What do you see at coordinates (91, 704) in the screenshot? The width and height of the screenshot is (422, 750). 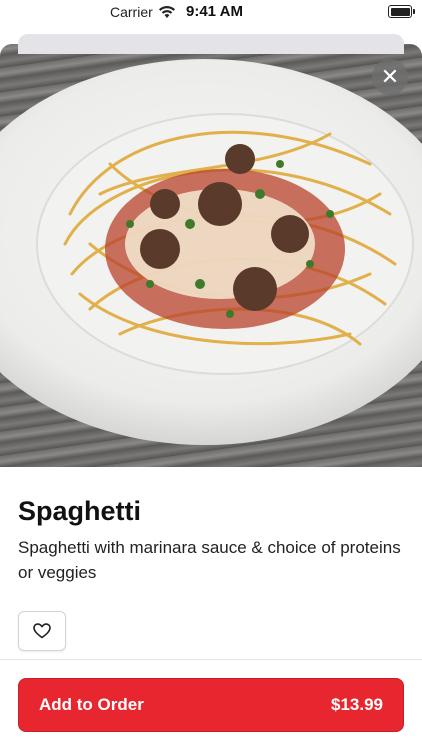 I see `add-to-order-label: Add to Order` at bounding box center [91, 704].